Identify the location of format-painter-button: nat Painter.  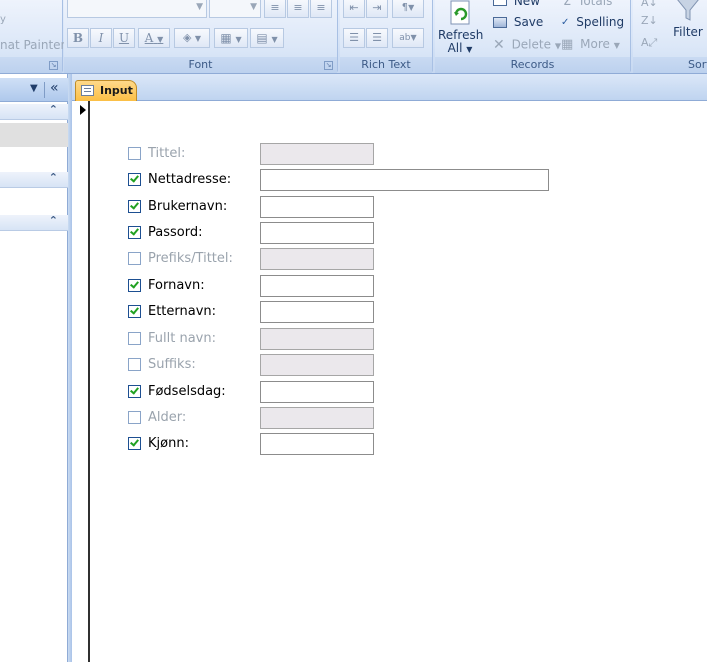
(33, 45).